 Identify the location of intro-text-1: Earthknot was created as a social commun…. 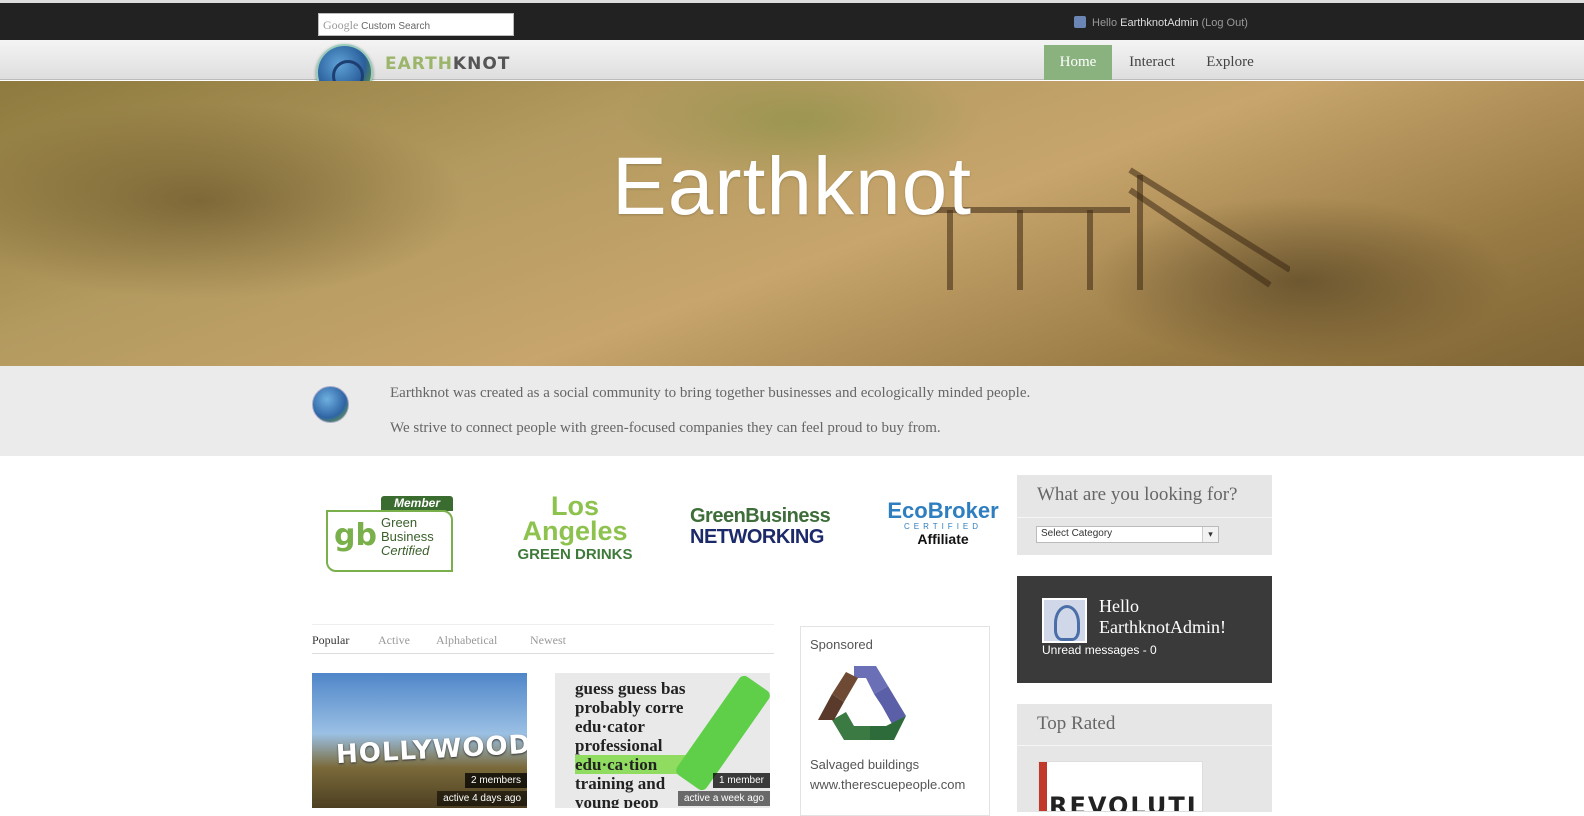
(710, 393).